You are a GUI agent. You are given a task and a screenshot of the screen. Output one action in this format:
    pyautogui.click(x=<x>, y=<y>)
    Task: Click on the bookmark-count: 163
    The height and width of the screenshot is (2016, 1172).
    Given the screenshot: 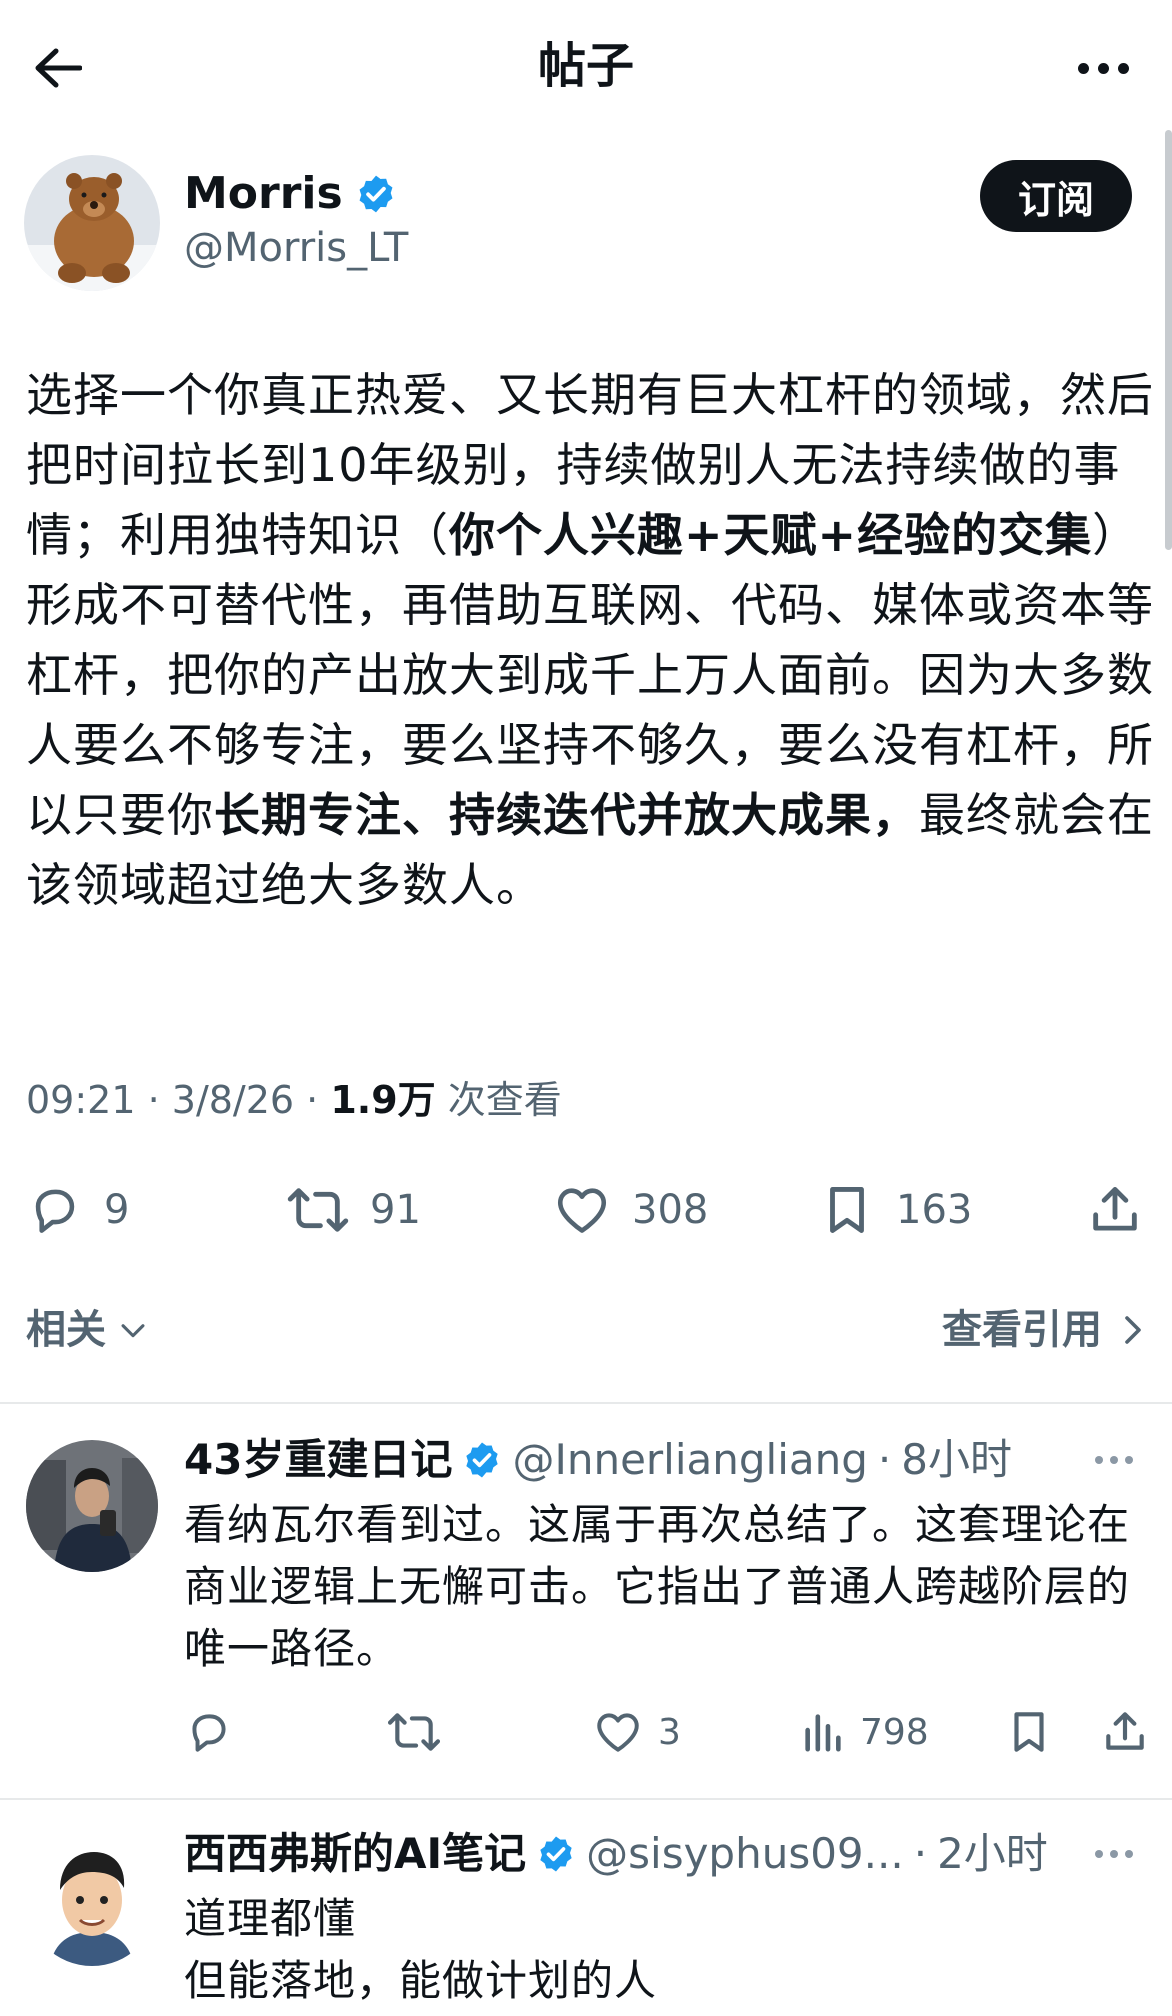 What is the action you would take?
    pyautogui.click(x=934, y=1210)
    